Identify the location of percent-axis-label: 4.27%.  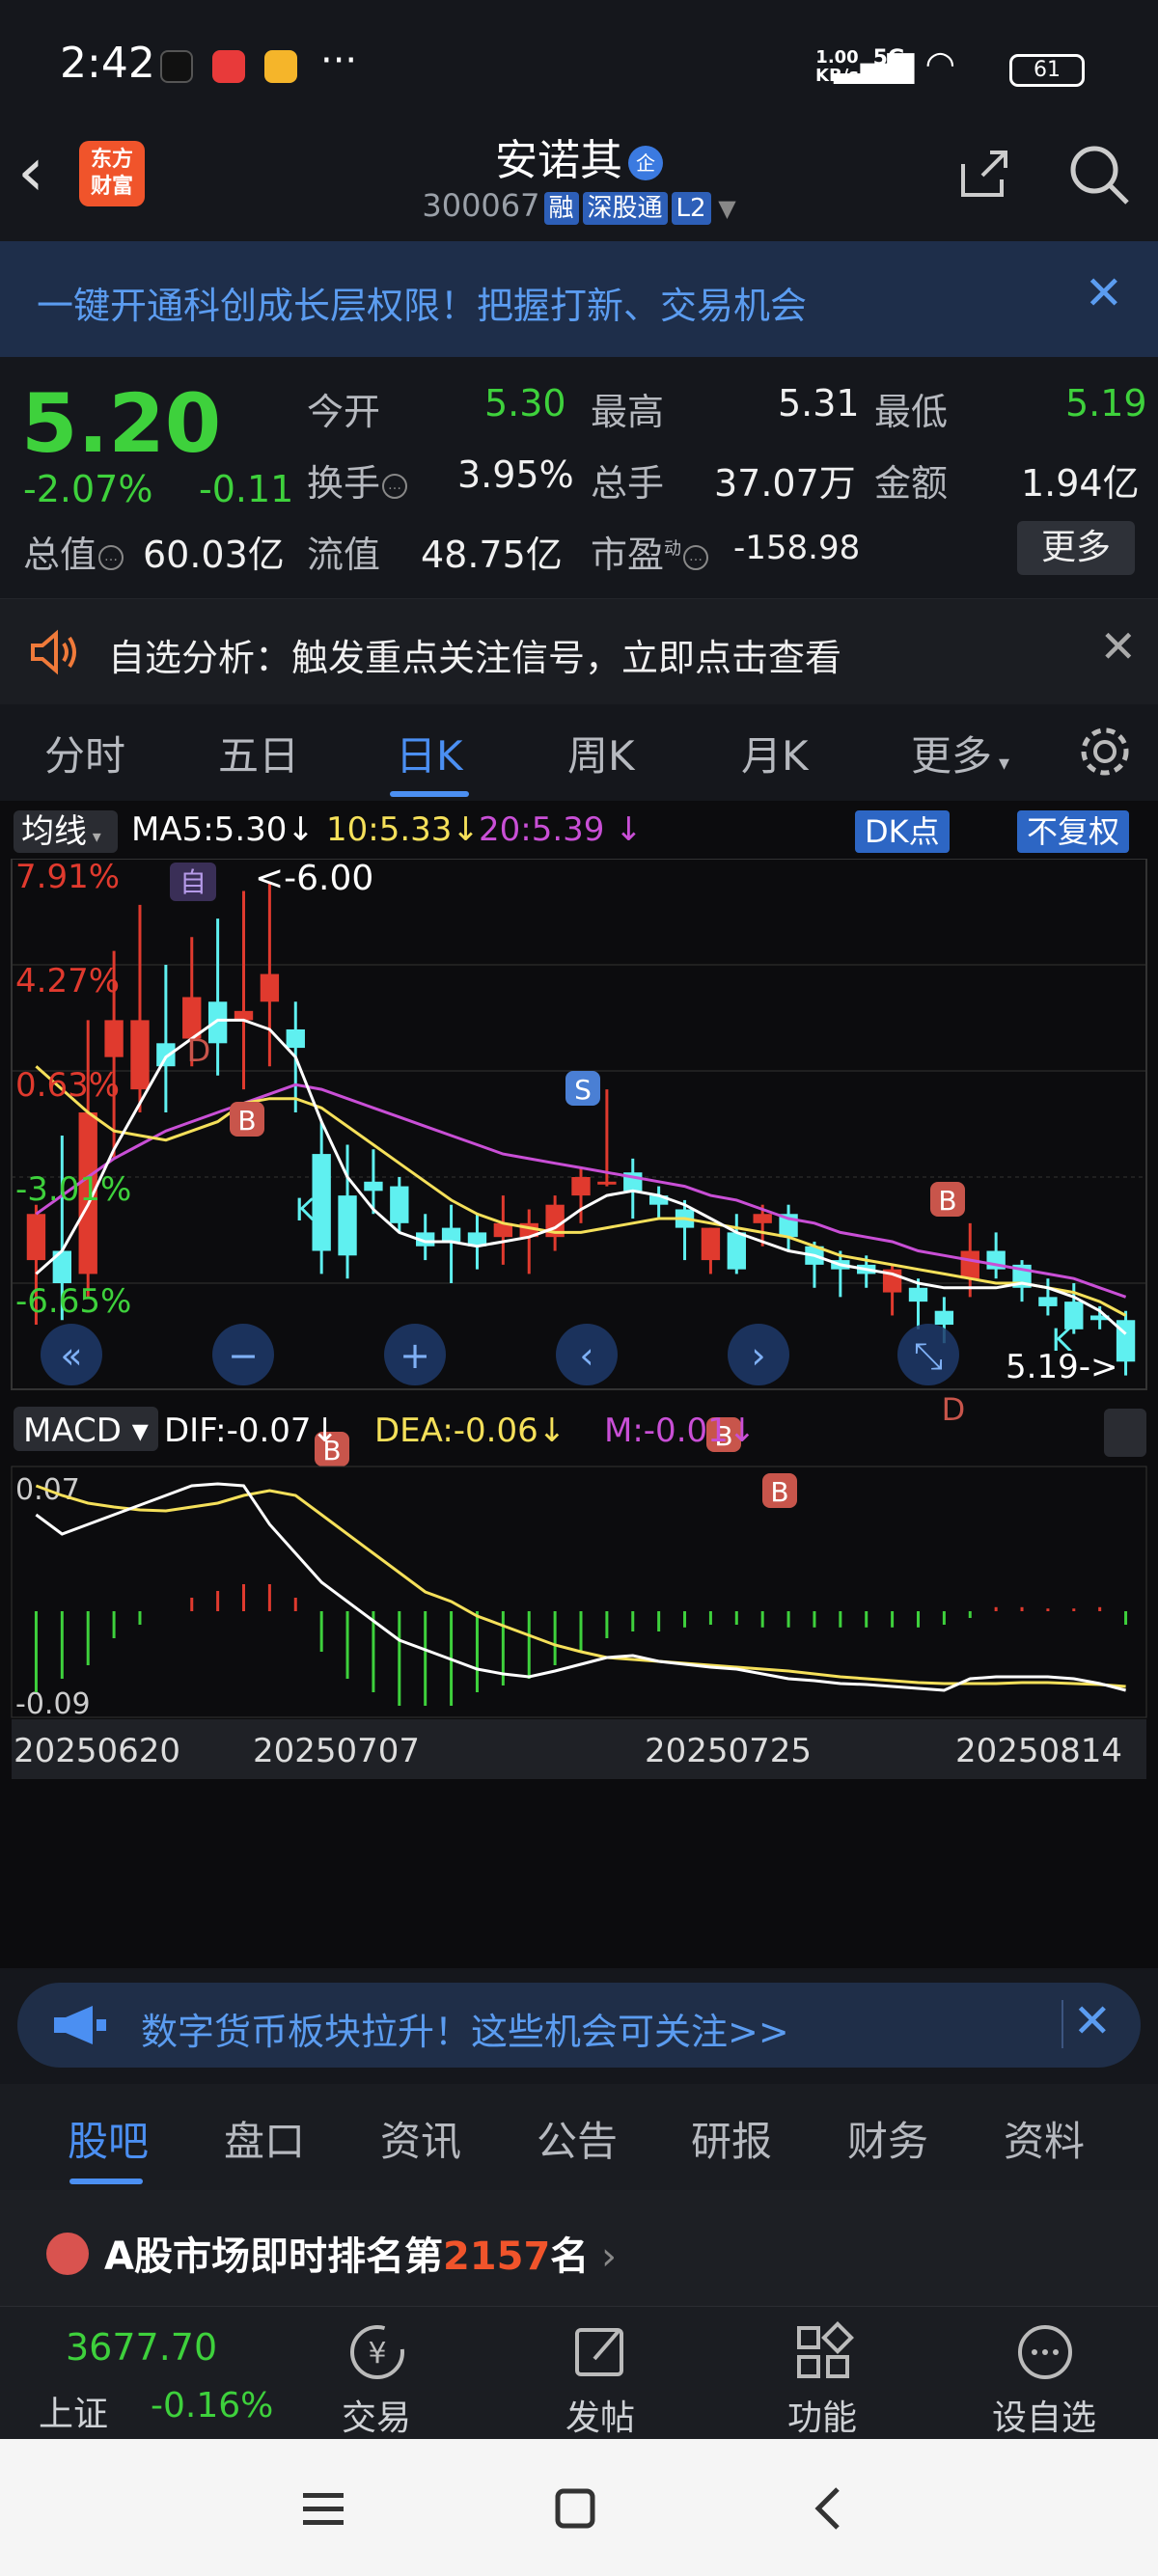
(67, 981).